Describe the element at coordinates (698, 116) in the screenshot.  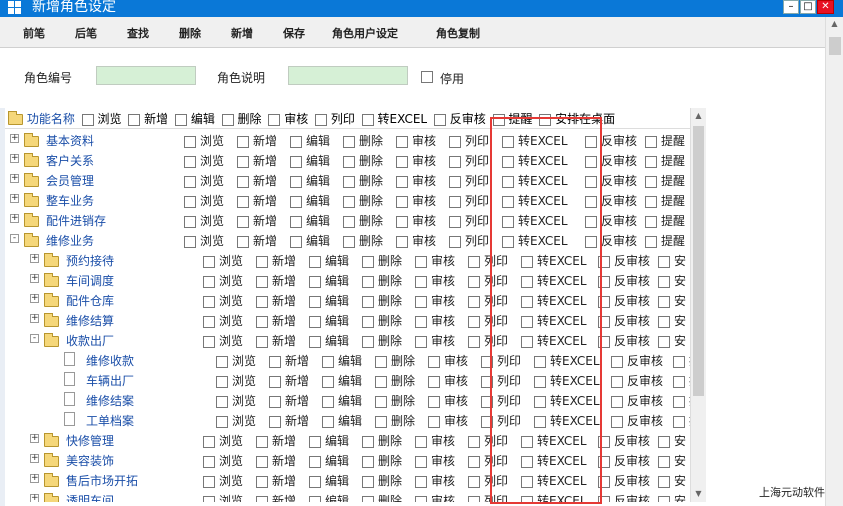
I see `scroll-up-icon: ▲` at that location.